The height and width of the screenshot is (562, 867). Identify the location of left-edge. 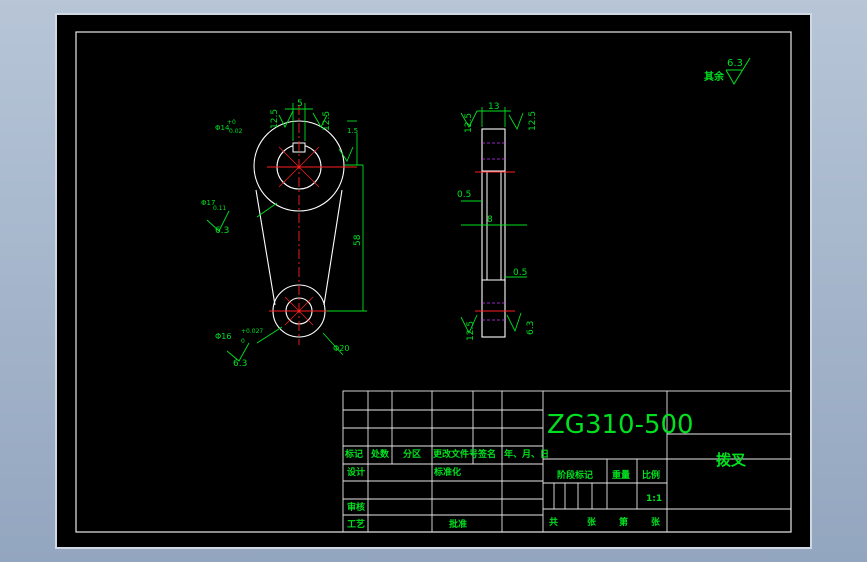
(265, 247).